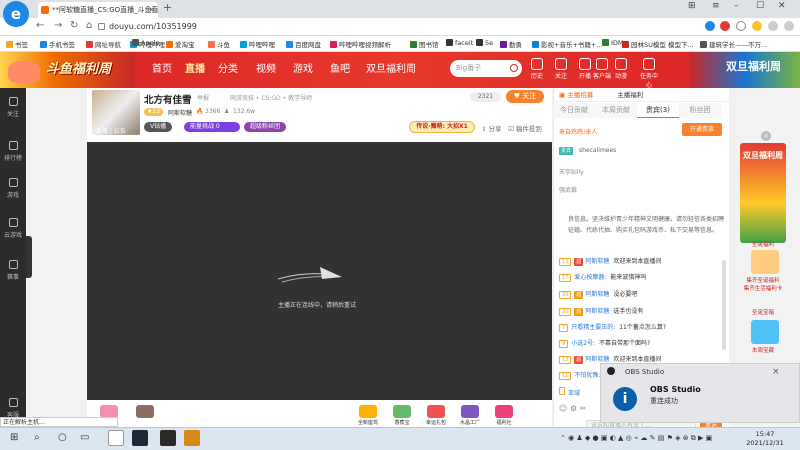 The height and width of the screenshot is (450, 800). What do you see at coordinates (195, 67) in the screenshot?
I see `nav-live: 直播` at bounding box center [195, 67].